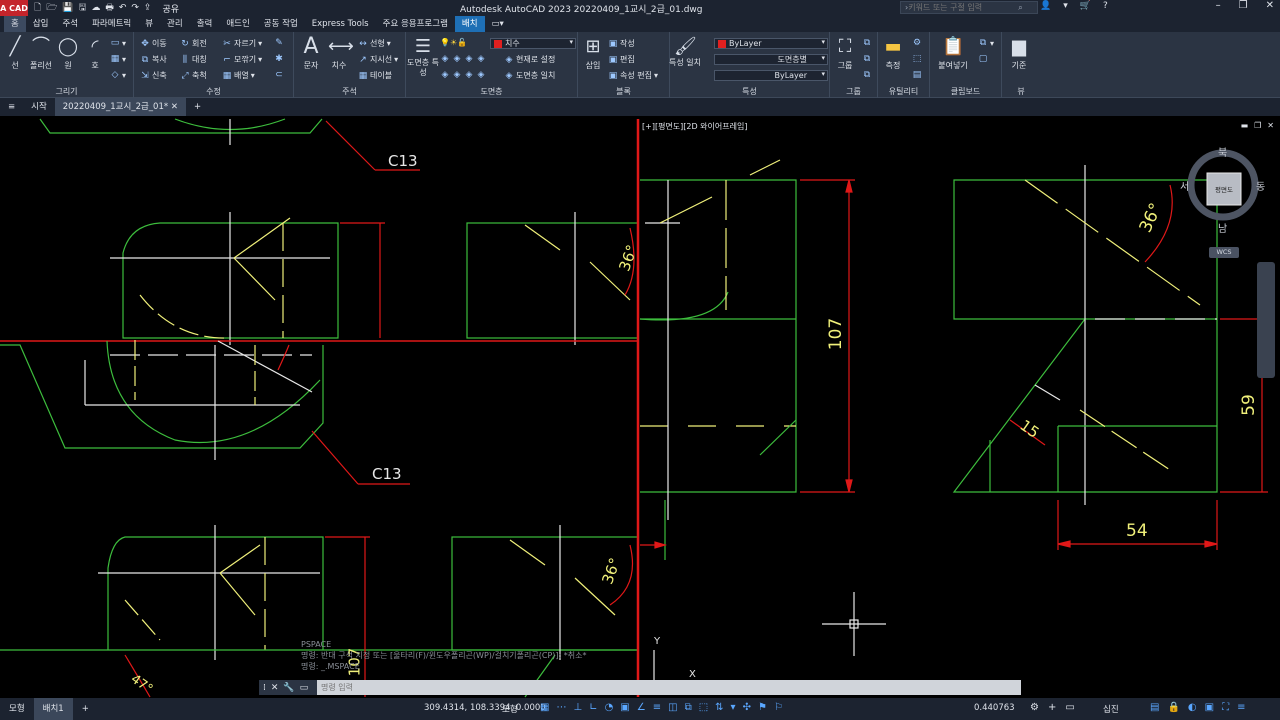 The width and height of the screenshot is (1280, 720). I want to click on base-view-icon: ▆, so click(1019, 47).